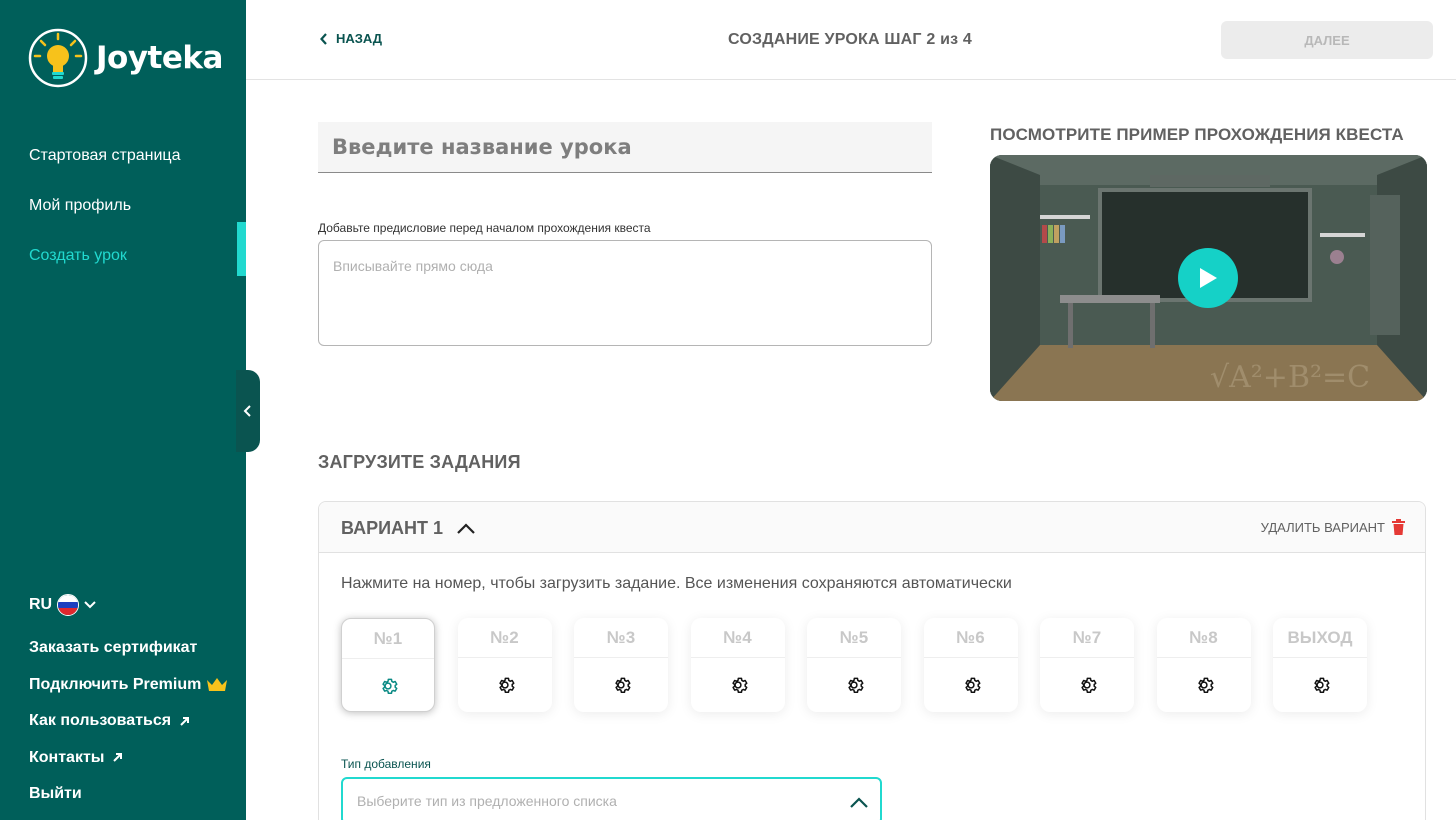 This screenshot has height=820, width=1456. Describe the element at coordinates (67, 757) in the screenshot. I see `contacts-label: Контакты` at that location.